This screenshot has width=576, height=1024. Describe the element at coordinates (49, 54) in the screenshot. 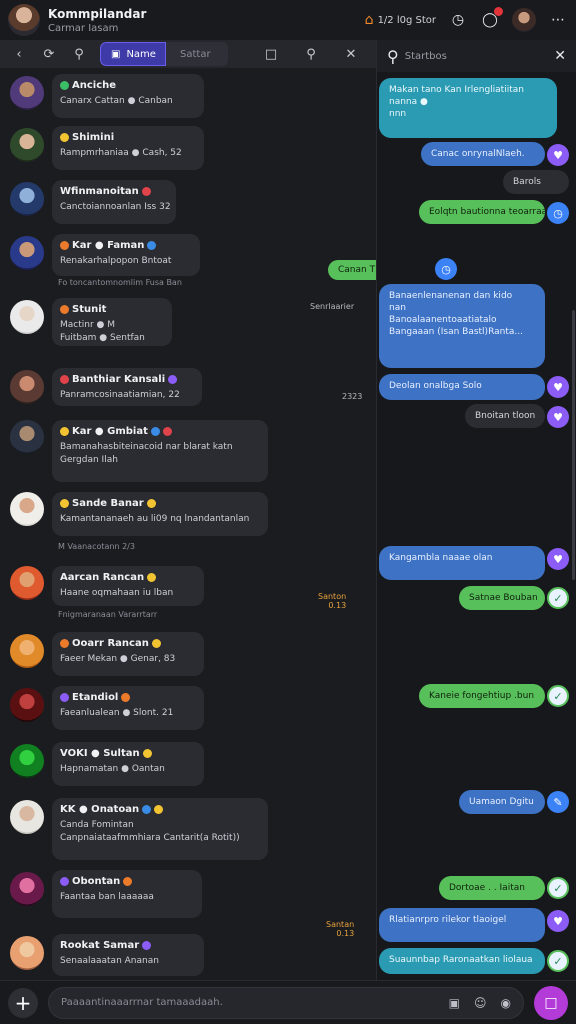

I see `refresh-icon: ⟳` at that location.